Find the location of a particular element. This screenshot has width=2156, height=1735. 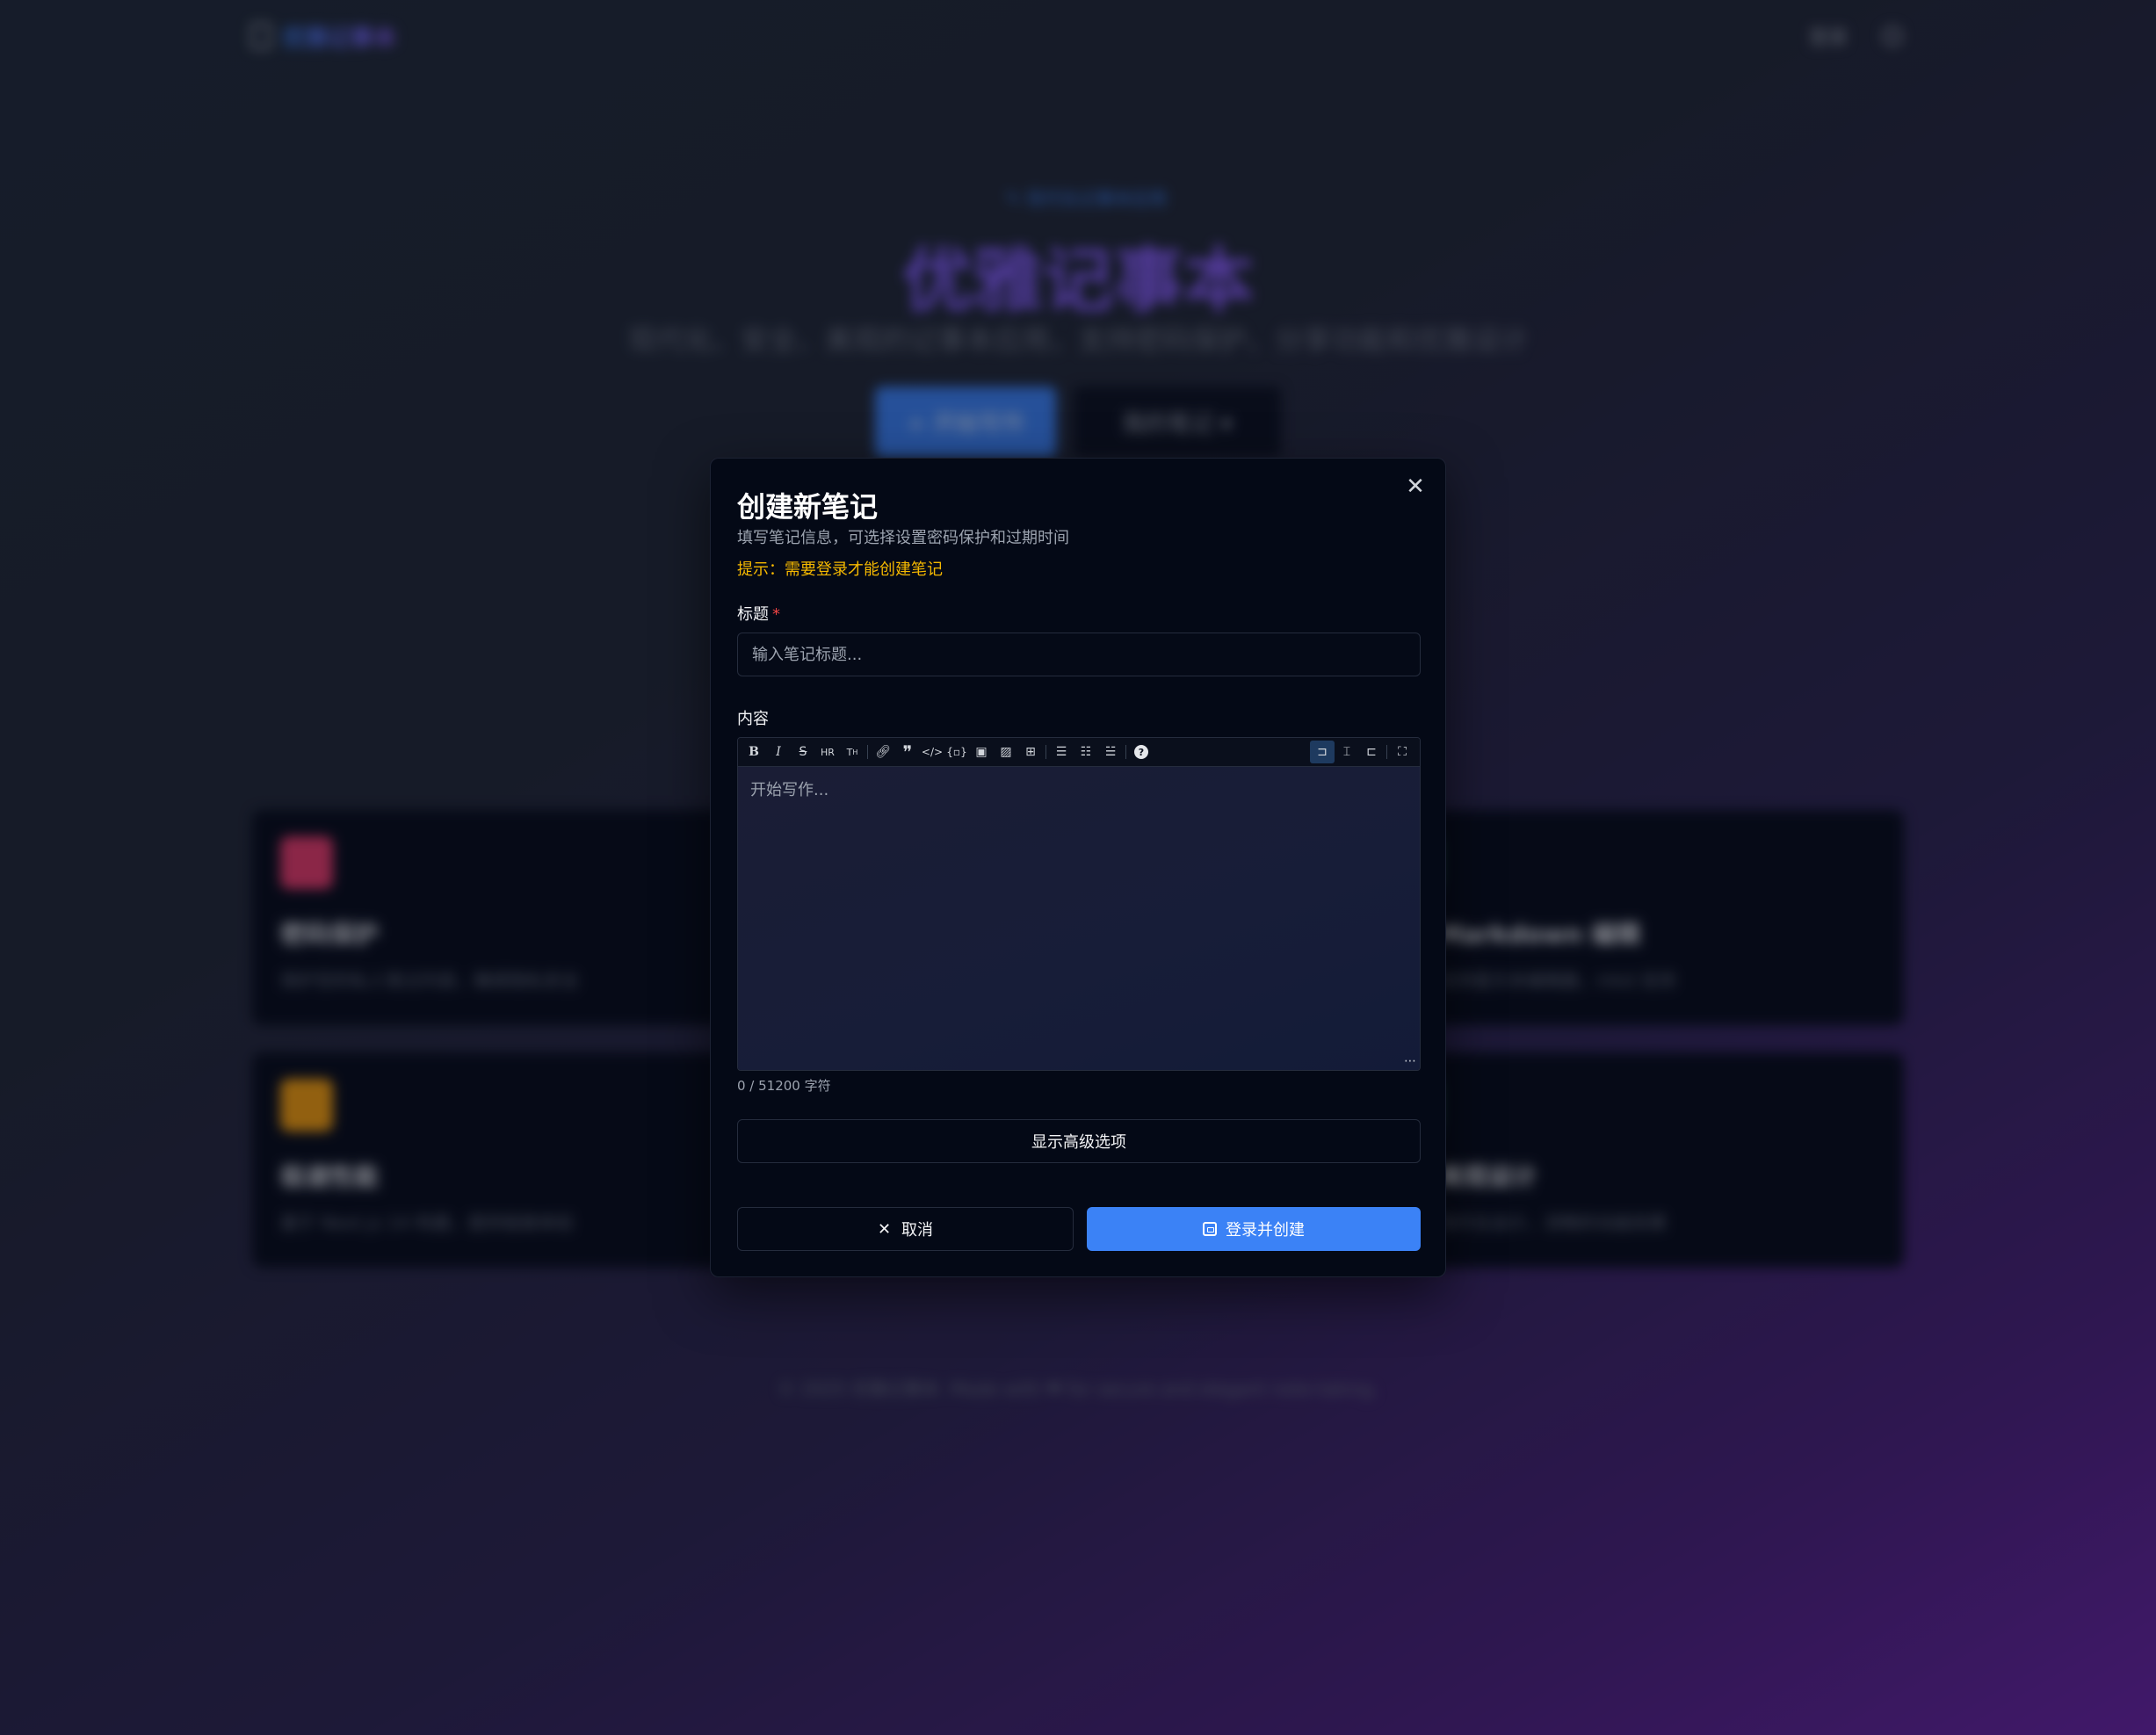

hr-icon: HR is located at coordinates (827, 752).